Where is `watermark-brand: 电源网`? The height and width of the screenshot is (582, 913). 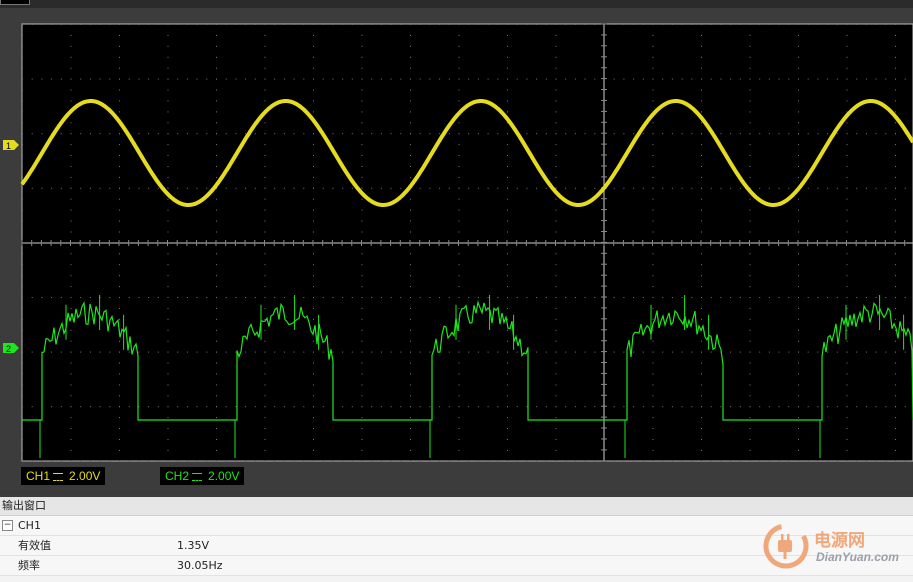
watermark-brand: 电源网 is located at coordinates (839, 541).